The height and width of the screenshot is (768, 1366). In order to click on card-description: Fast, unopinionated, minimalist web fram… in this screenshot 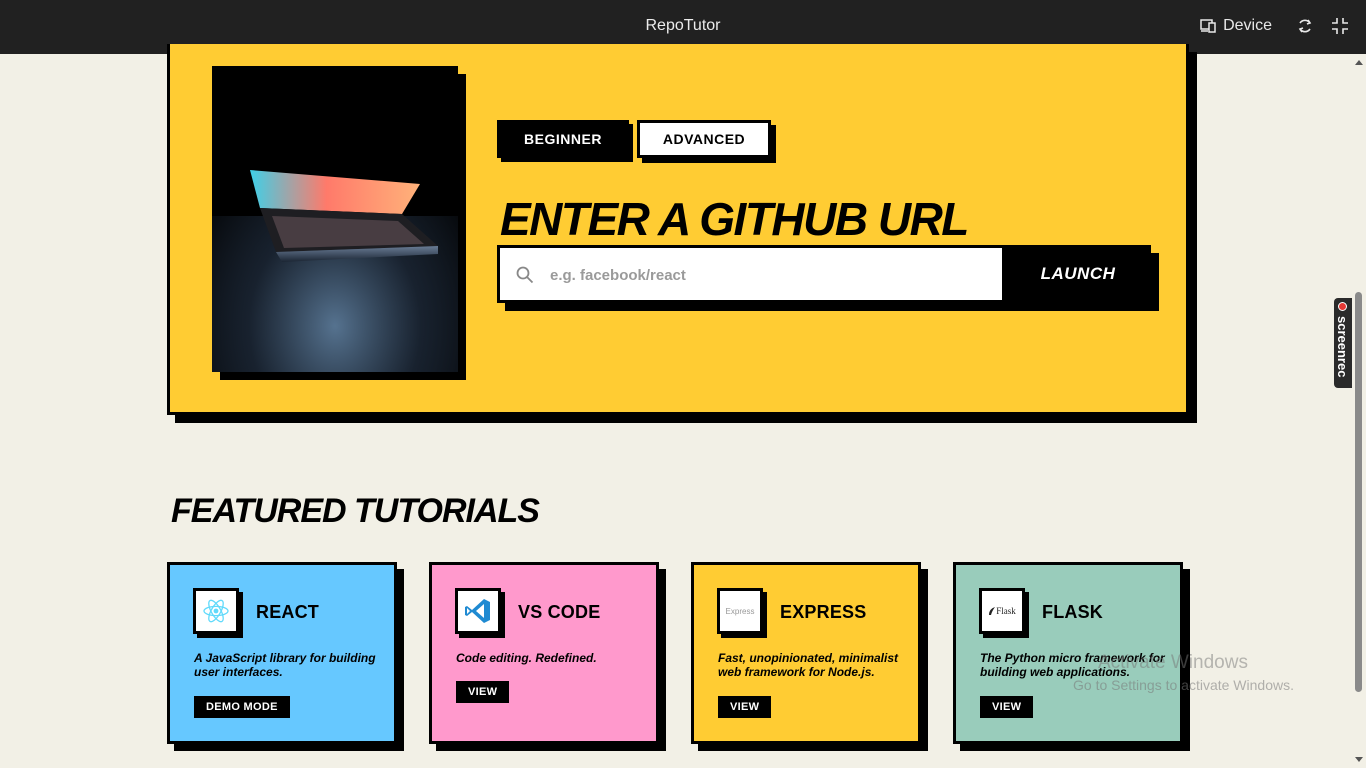, I will do `click(808, 665)`.